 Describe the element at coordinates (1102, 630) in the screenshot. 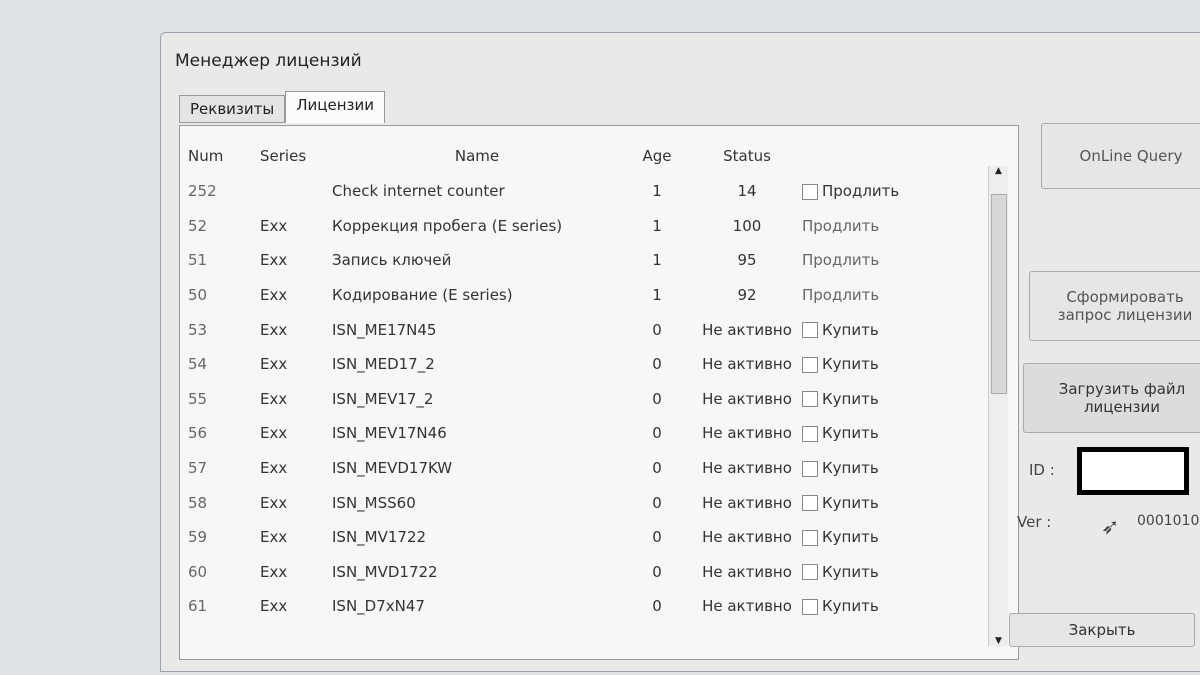

I see `close-button: Закрыть` at that location.